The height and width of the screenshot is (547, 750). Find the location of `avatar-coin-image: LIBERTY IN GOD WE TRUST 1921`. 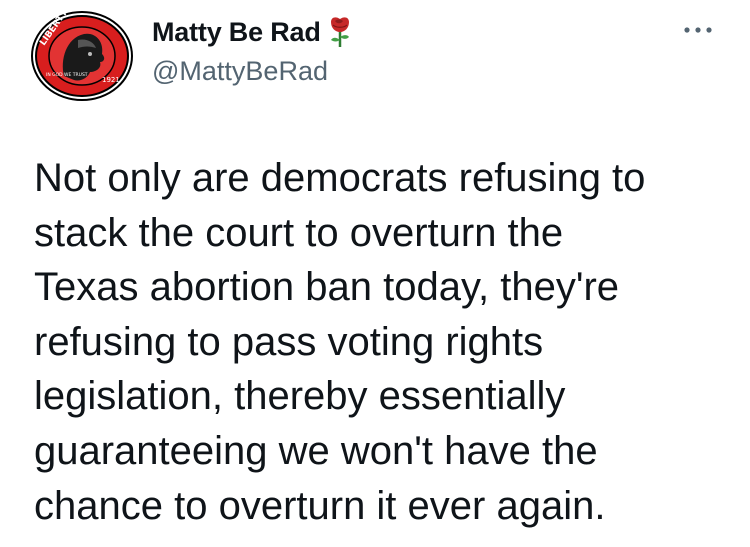

avatar-coin-image: LIBERTY IN GOD WE TRUST 1921 is located at coordinates (82, 55).